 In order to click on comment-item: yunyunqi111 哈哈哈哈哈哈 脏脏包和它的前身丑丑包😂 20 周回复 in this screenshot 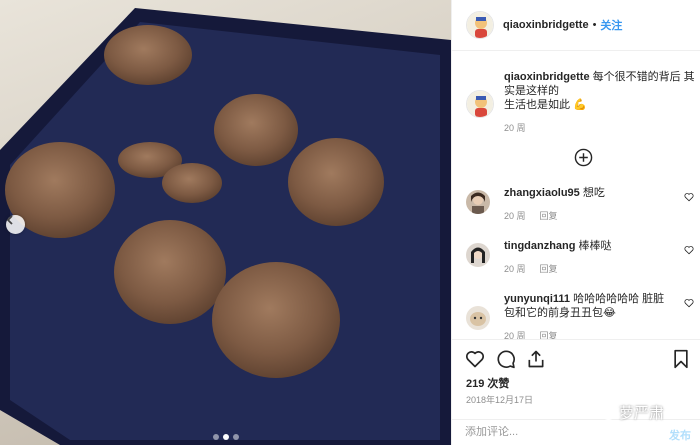, I will do `click(582, 315)`.